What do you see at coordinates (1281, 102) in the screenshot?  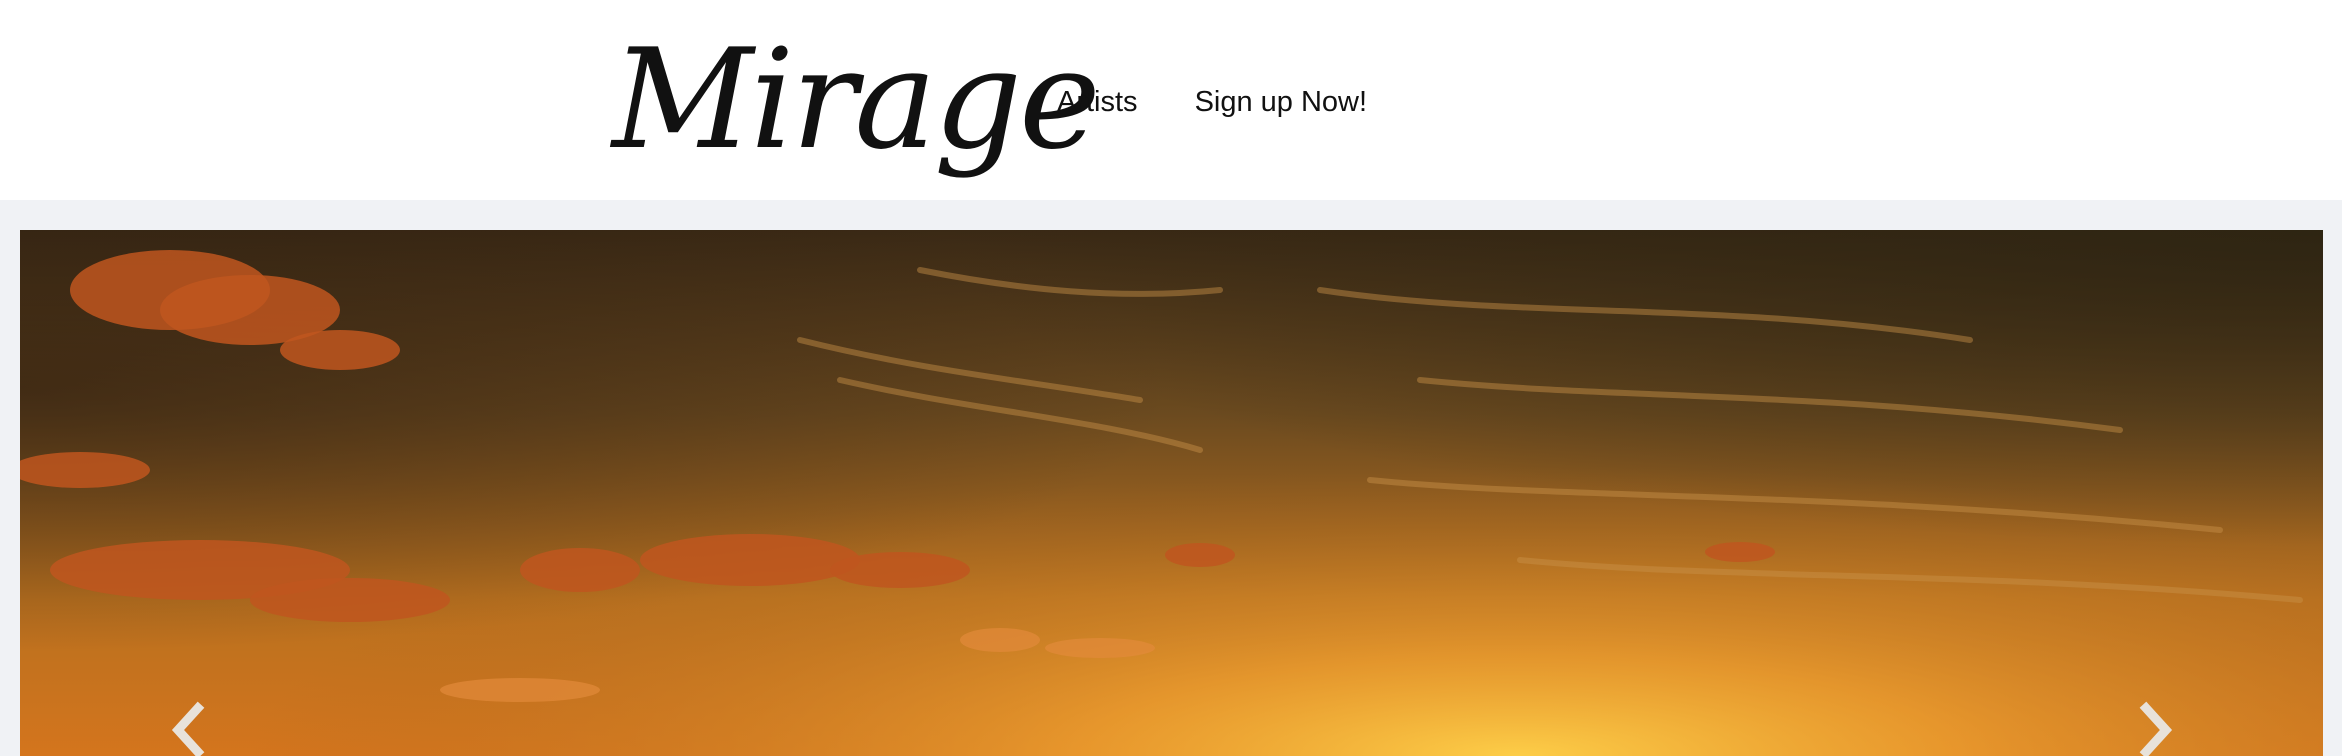 I see `nav-link-sign-up: Sign up Now!` at bounding box center [1281, 102].